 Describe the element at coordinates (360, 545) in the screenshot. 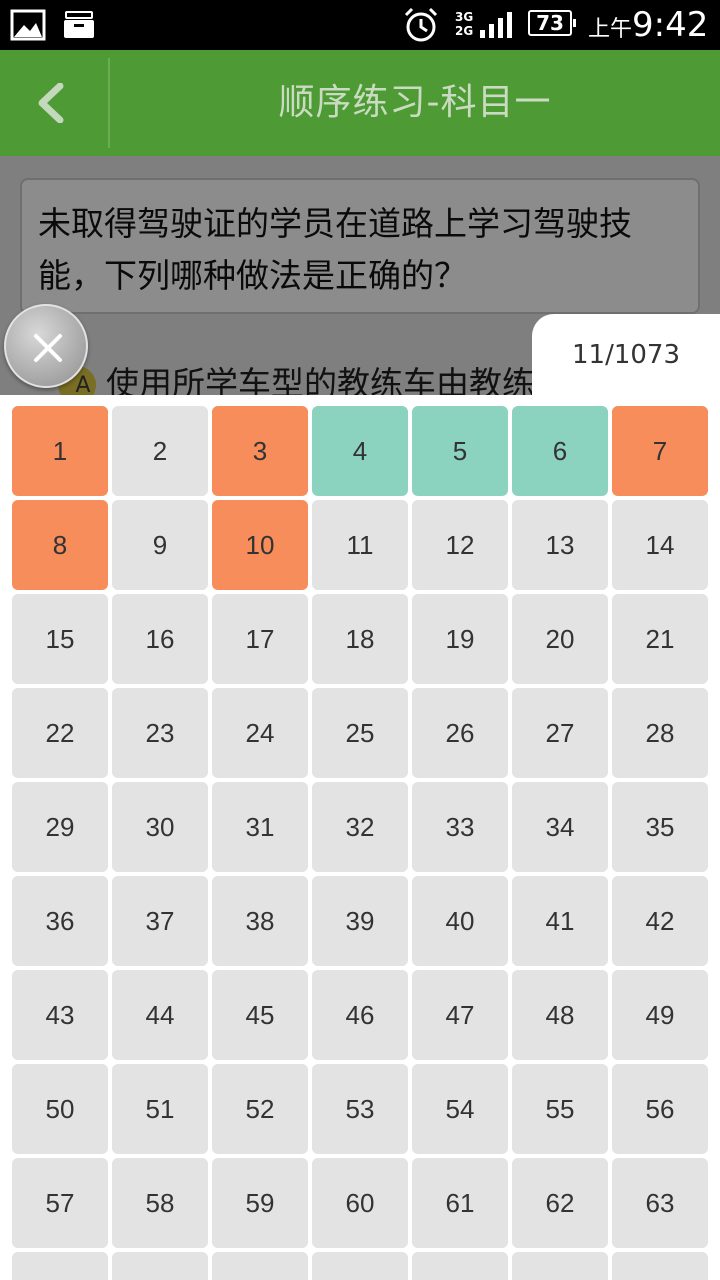

I see `question-number-cell: 11` at that location.